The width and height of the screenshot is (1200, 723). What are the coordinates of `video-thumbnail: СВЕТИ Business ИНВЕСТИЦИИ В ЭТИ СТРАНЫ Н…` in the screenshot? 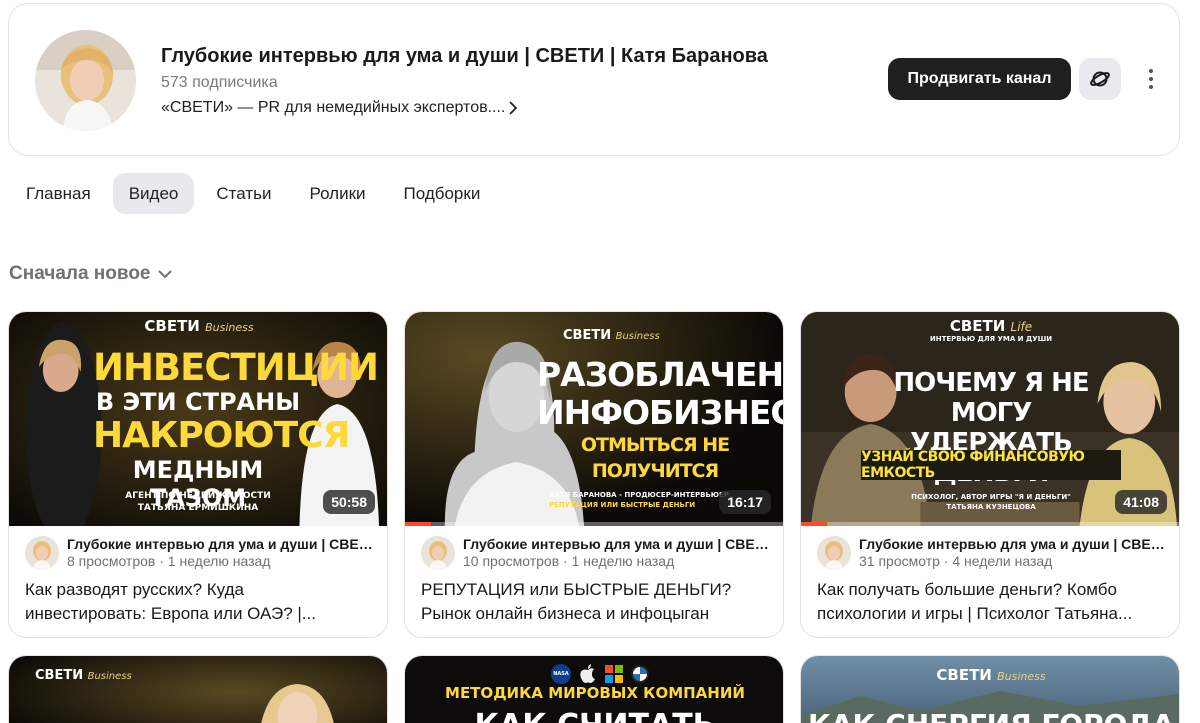 It's located at (198, 419).